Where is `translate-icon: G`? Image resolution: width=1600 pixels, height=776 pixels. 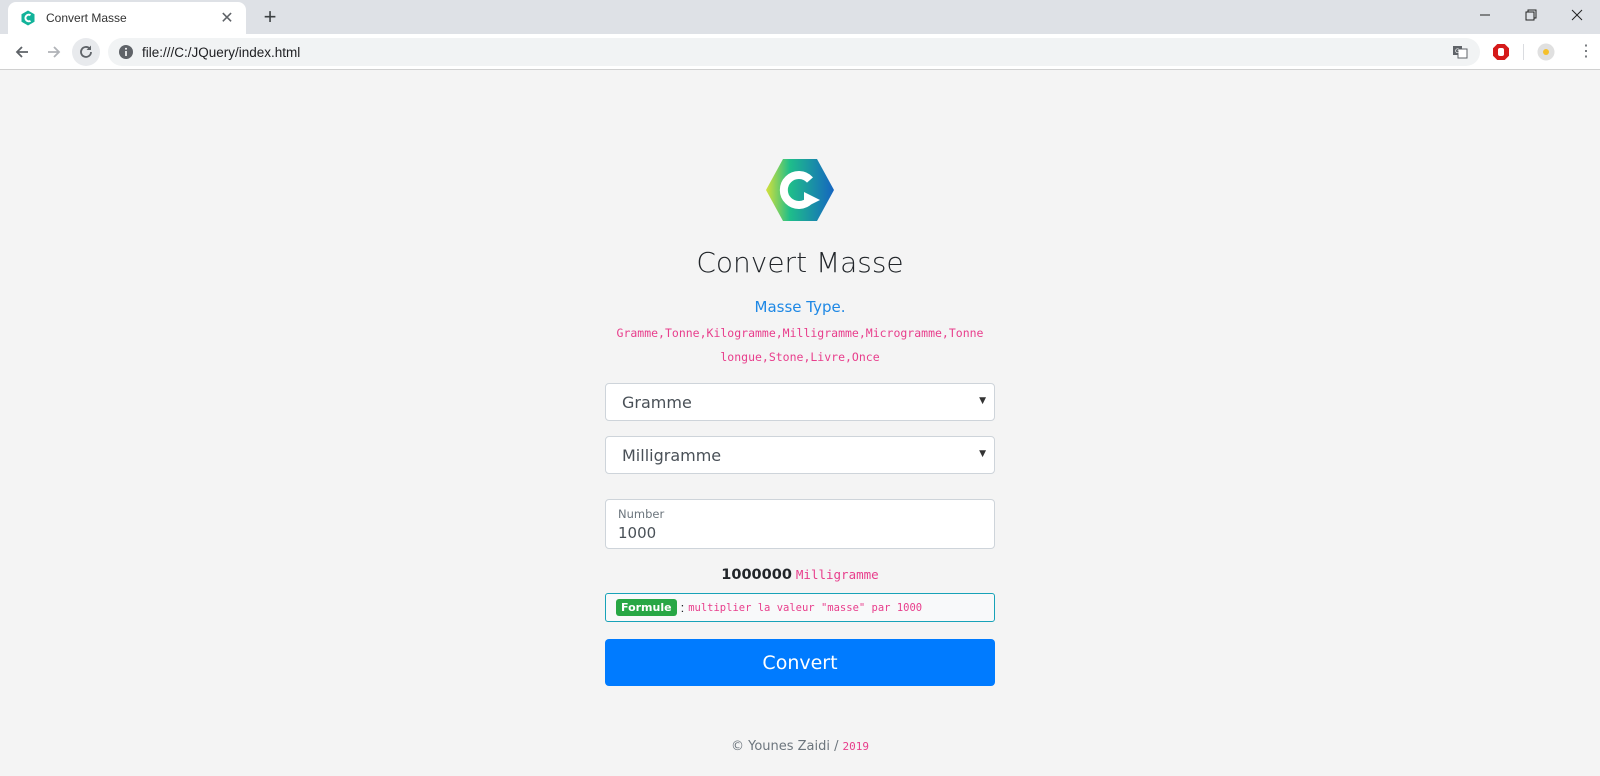 translate-icon: G is located at coordinates (1460, 52).